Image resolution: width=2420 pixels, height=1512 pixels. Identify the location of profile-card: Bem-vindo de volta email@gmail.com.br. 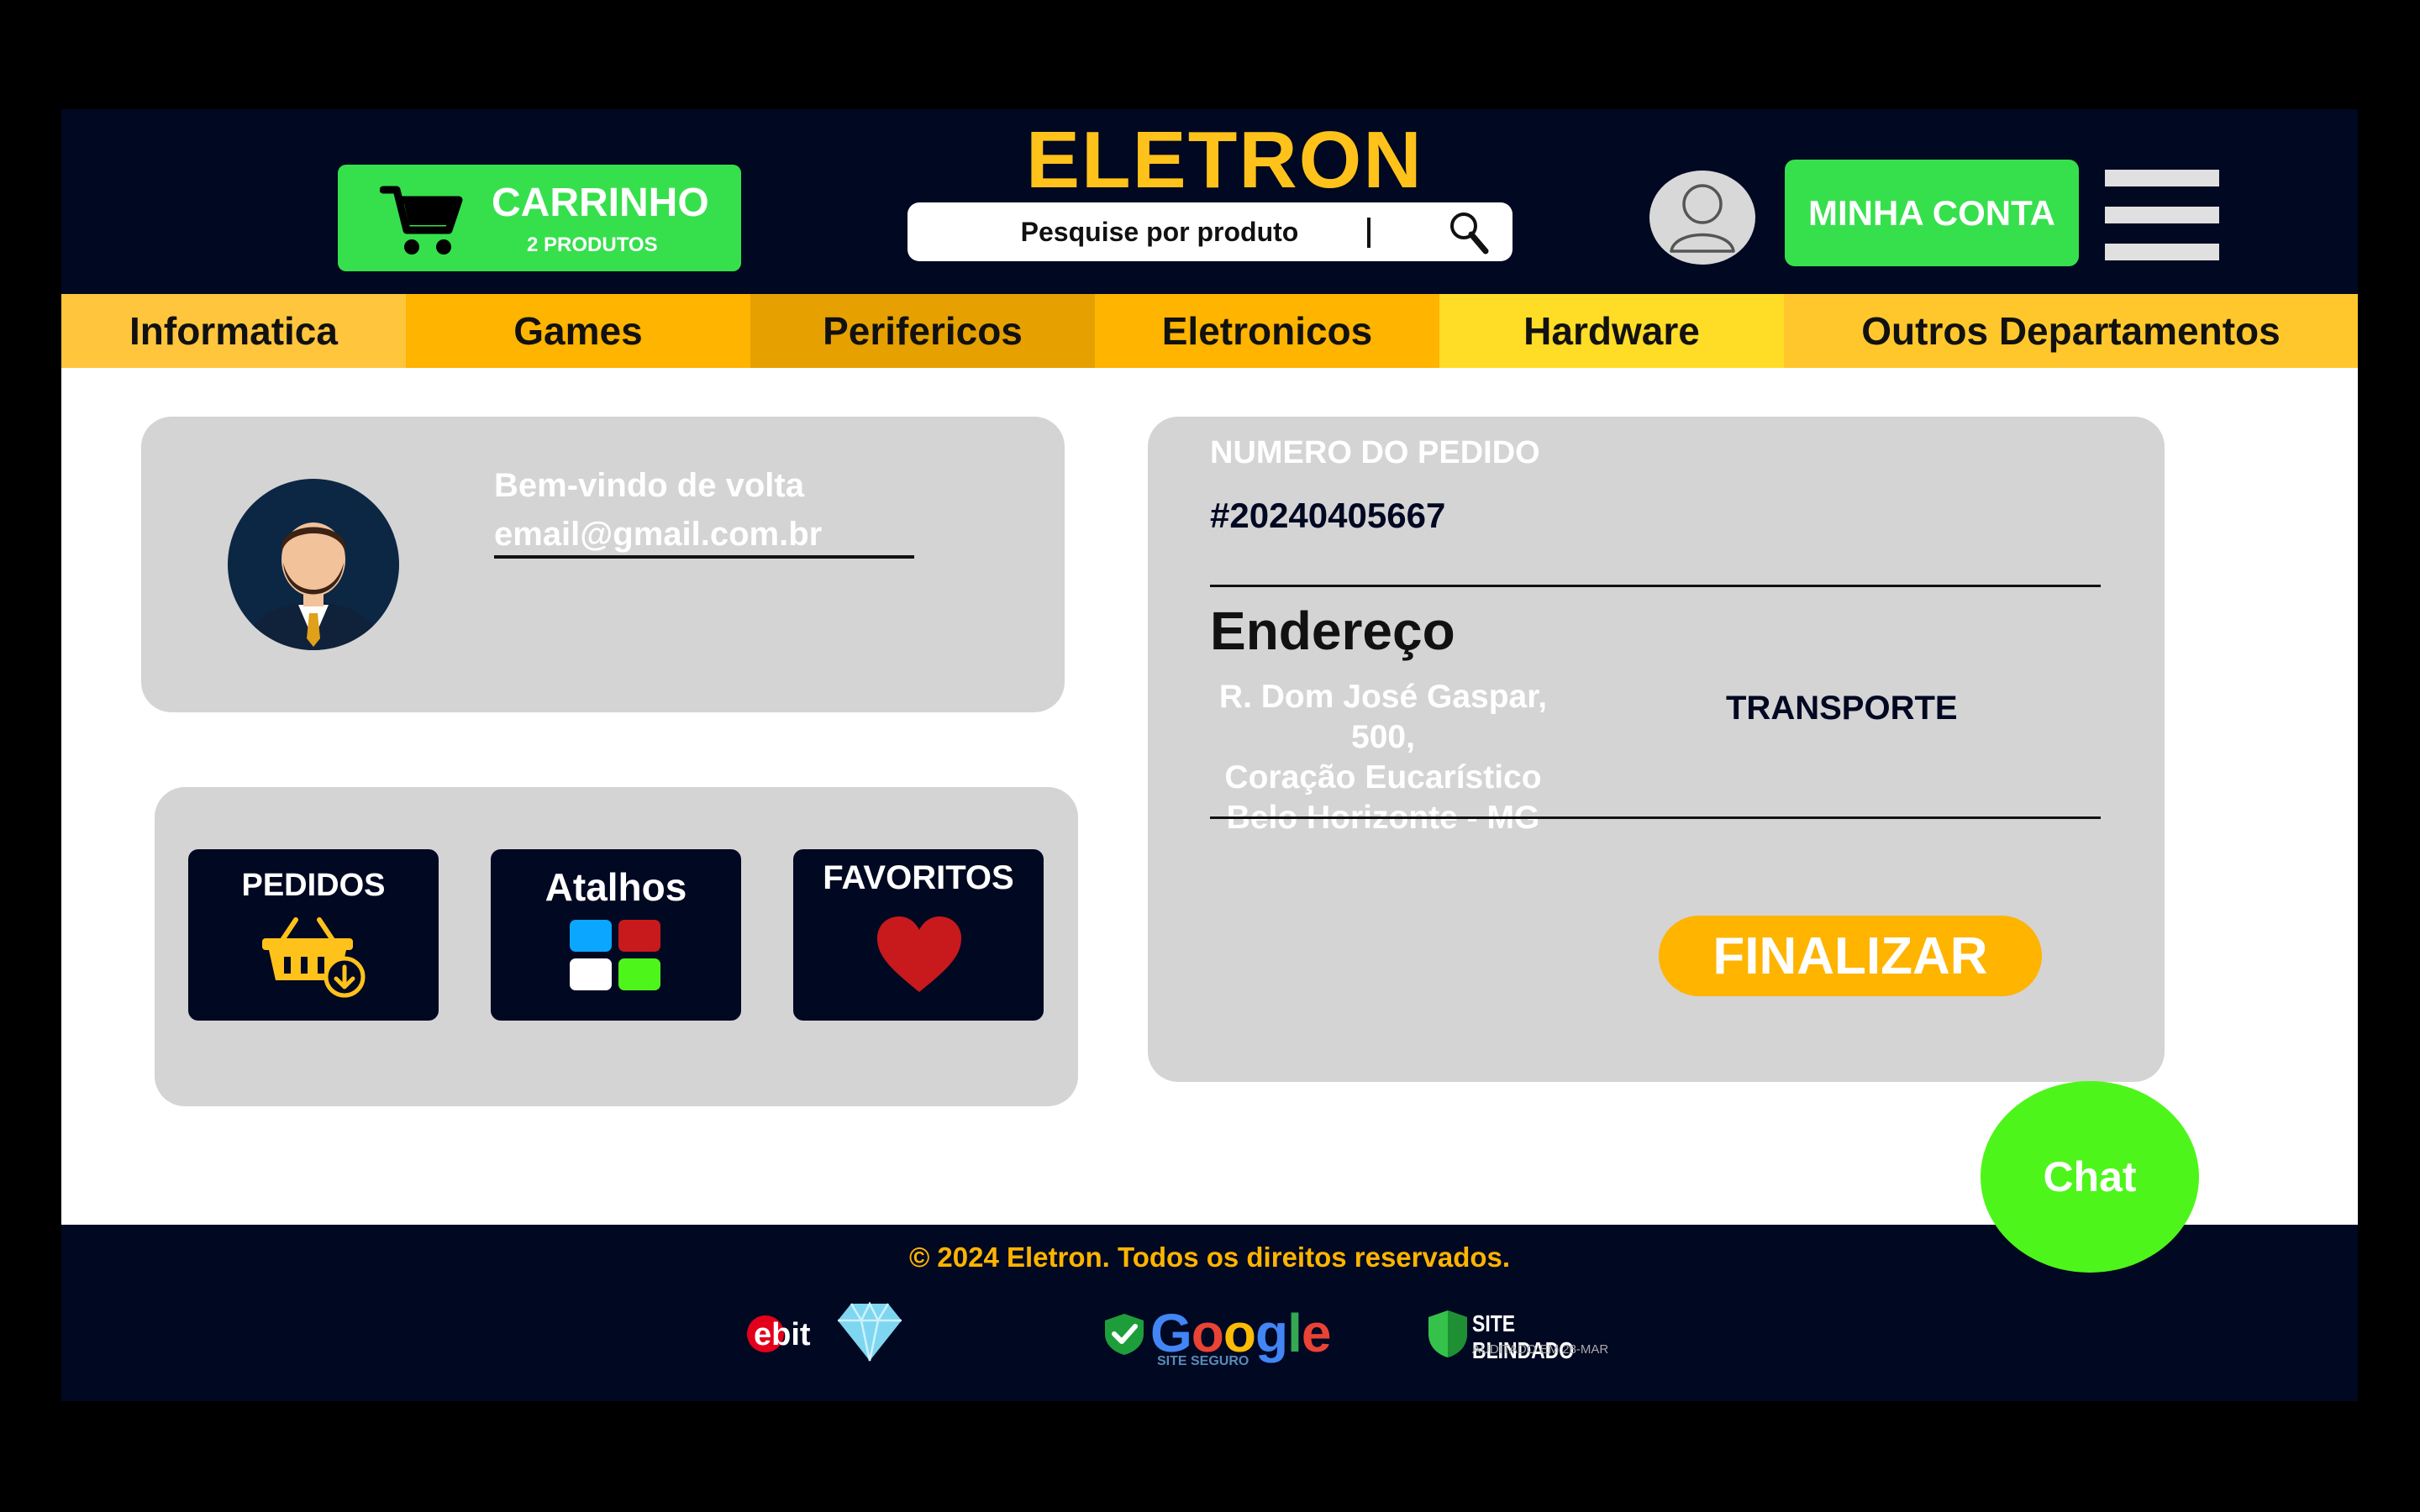
(603, 564).